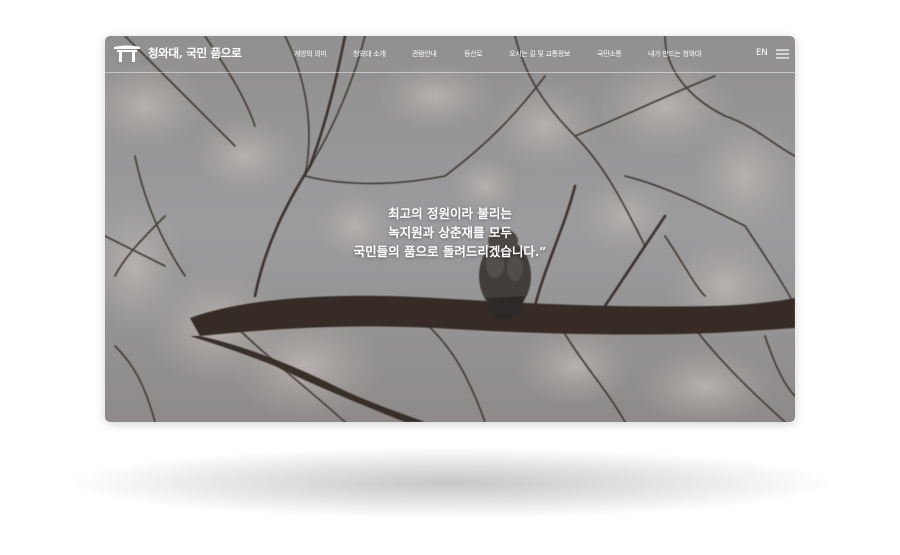 Image resolution: width=900 pixels, height=555 pixels. Describe the element at coordinates (609, 54) in the screenshot. I see `nav-item-communication: 국민소통` at that location.